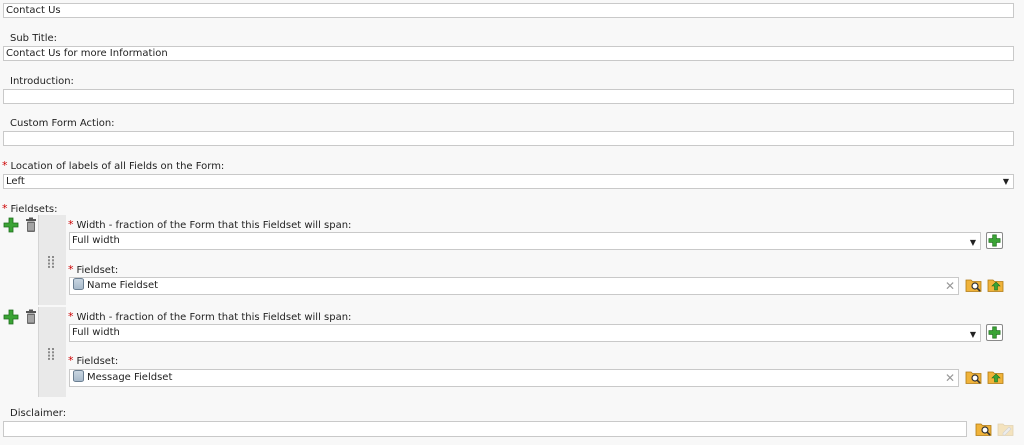  What do you see at coordinates (514, 286) in the screenshot?
I see `fieldset-lookup-input: Name Fieldset ✕` at bounding box center [514, 286].